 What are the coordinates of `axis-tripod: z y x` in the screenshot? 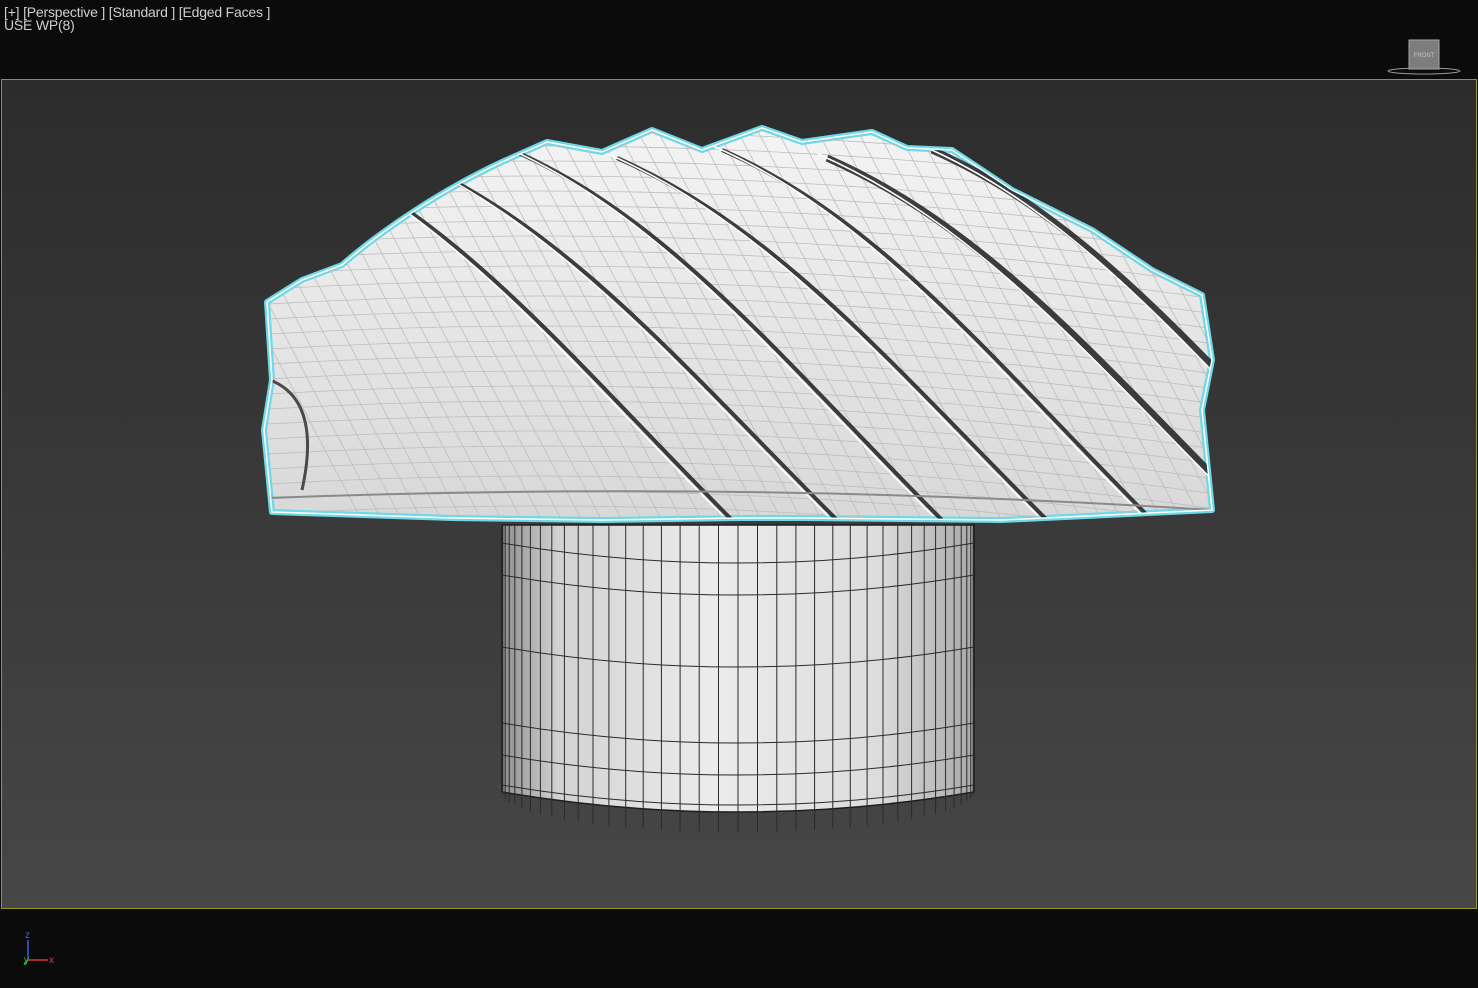 It's located at (42, 948).